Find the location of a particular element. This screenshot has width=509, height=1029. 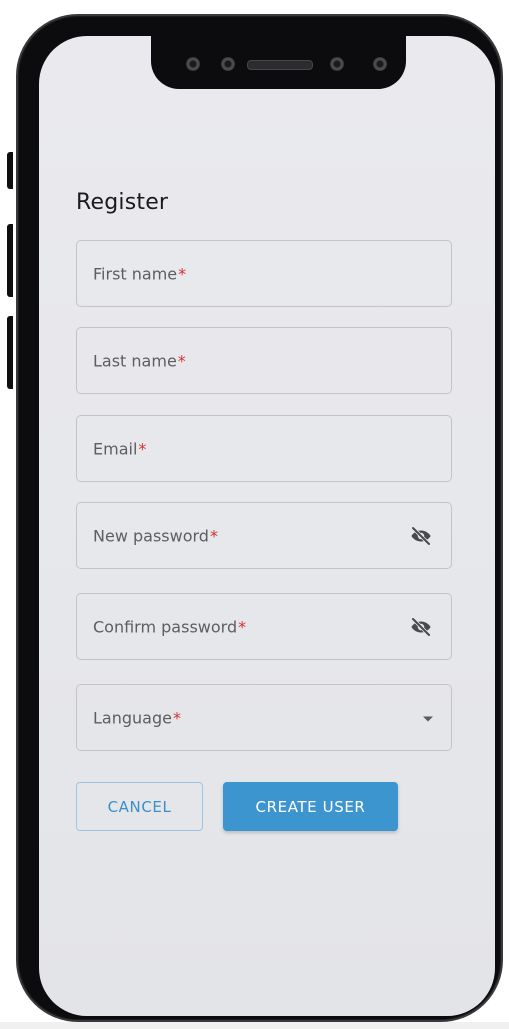

bottom-divider is located at coordinates (254, 1025).